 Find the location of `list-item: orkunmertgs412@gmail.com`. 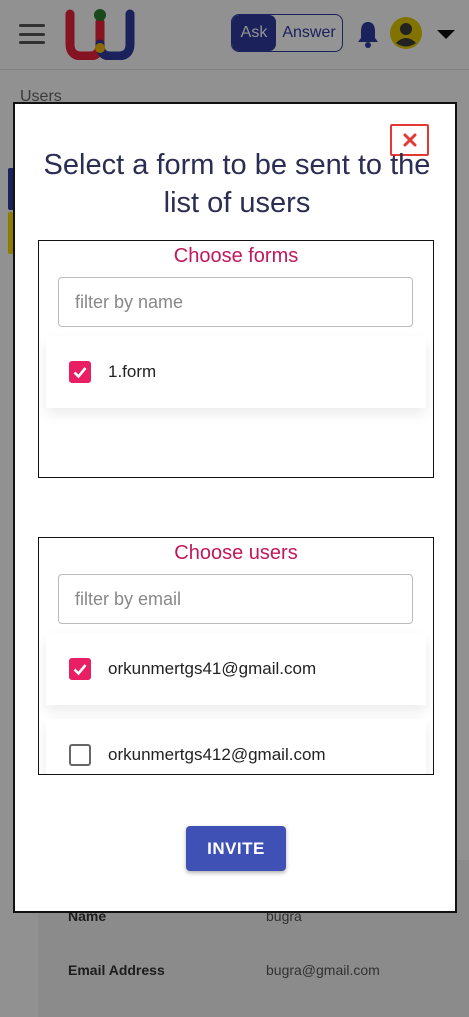

list-item: orkunmertgs412@gmail.com is located at coordinates (236, 746).